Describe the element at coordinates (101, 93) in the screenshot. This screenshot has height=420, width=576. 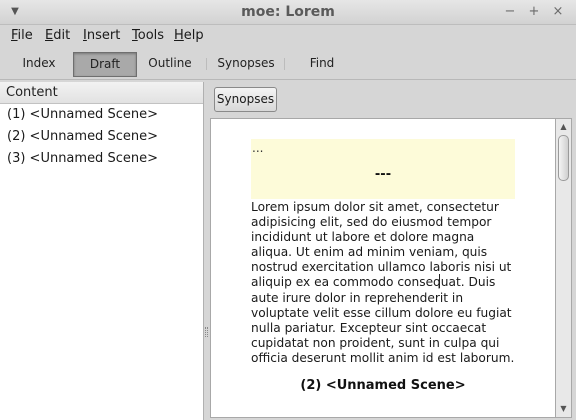
I see `sidebar-header: Content` at that location.